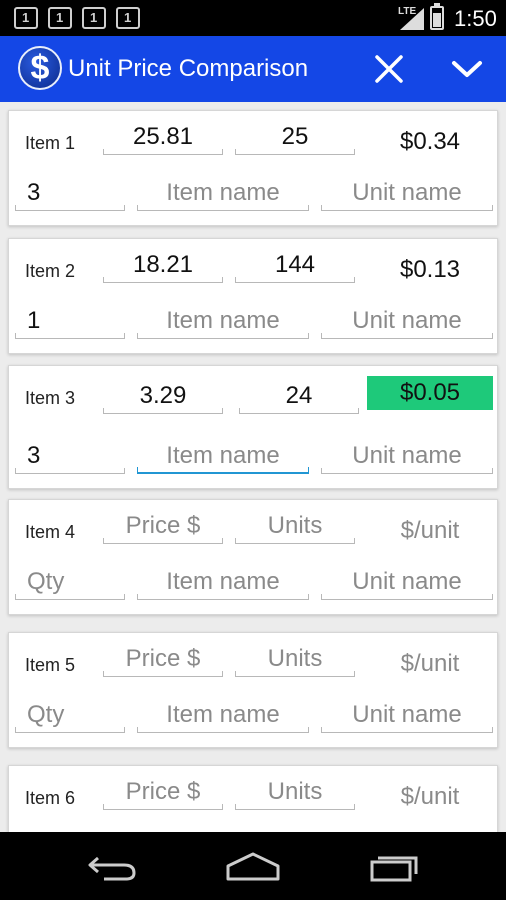 This screenshot has width=506, height=900. Describe the element at coordinates (50, 665) in the screenshot. I see `item-label: Item 5` at that location.